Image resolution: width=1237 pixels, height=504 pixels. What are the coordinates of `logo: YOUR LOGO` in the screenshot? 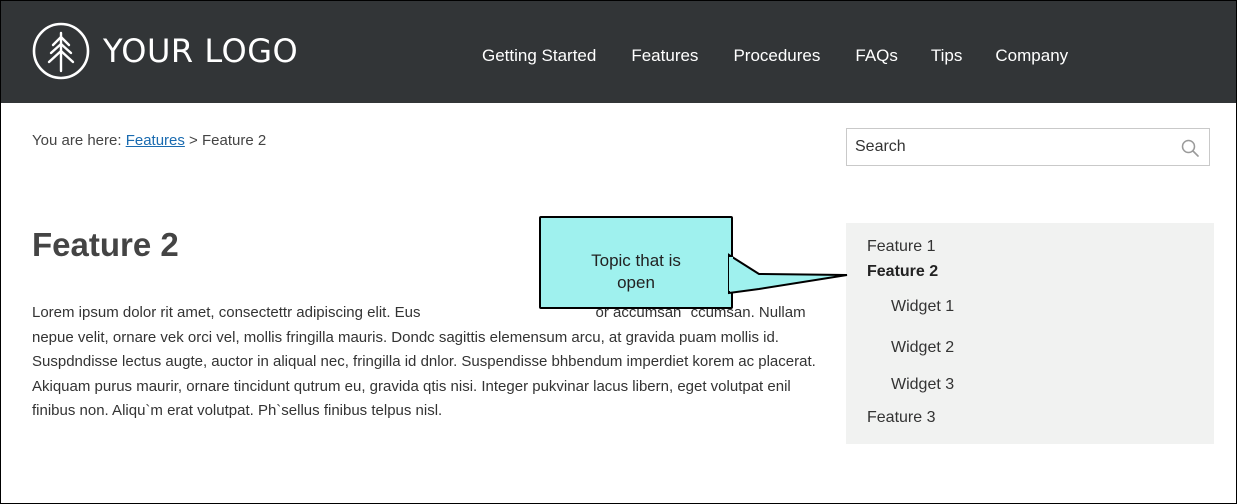 It's located at (164, 51).